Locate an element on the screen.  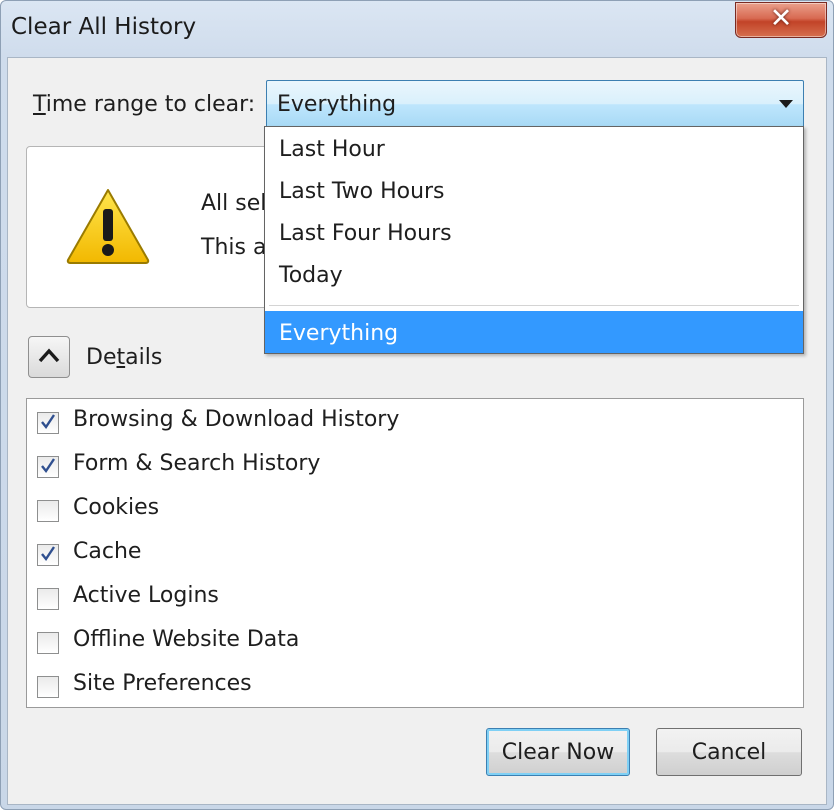
time-range-option-label: Last Hour is located at coordinates (332, 149).